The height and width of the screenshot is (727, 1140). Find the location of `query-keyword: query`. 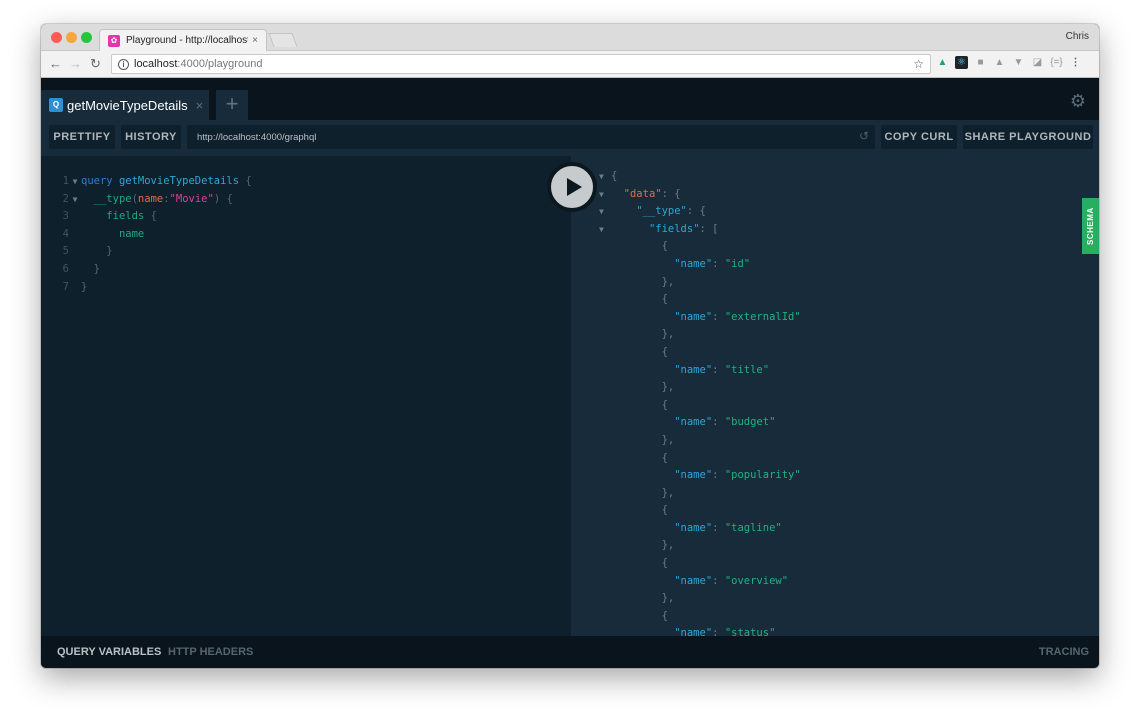

query-keyword: query is located at coordinates (97, 181).